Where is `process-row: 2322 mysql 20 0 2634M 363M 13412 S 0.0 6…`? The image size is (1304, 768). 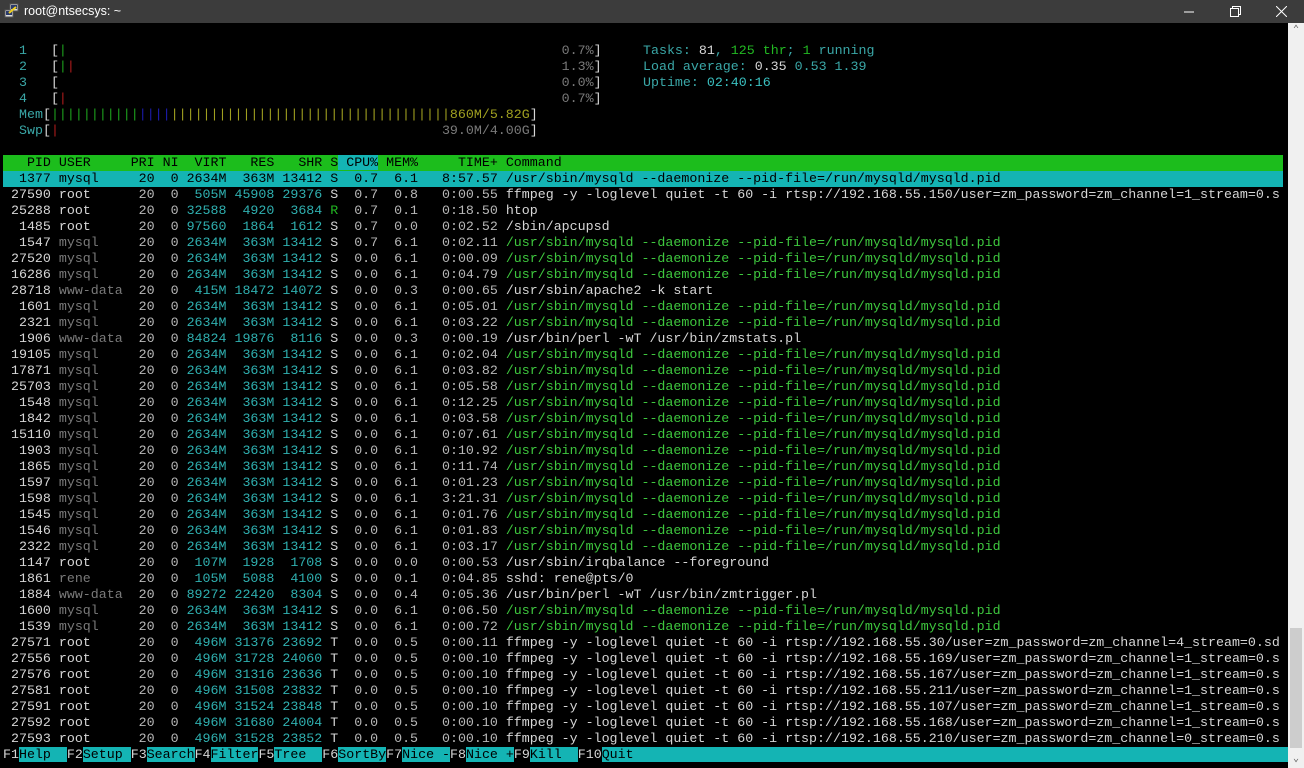
process-row: 2322 mysql 20 0 2634M 363M 13412 S 0.0 6… is located at coordinates (502, 547).